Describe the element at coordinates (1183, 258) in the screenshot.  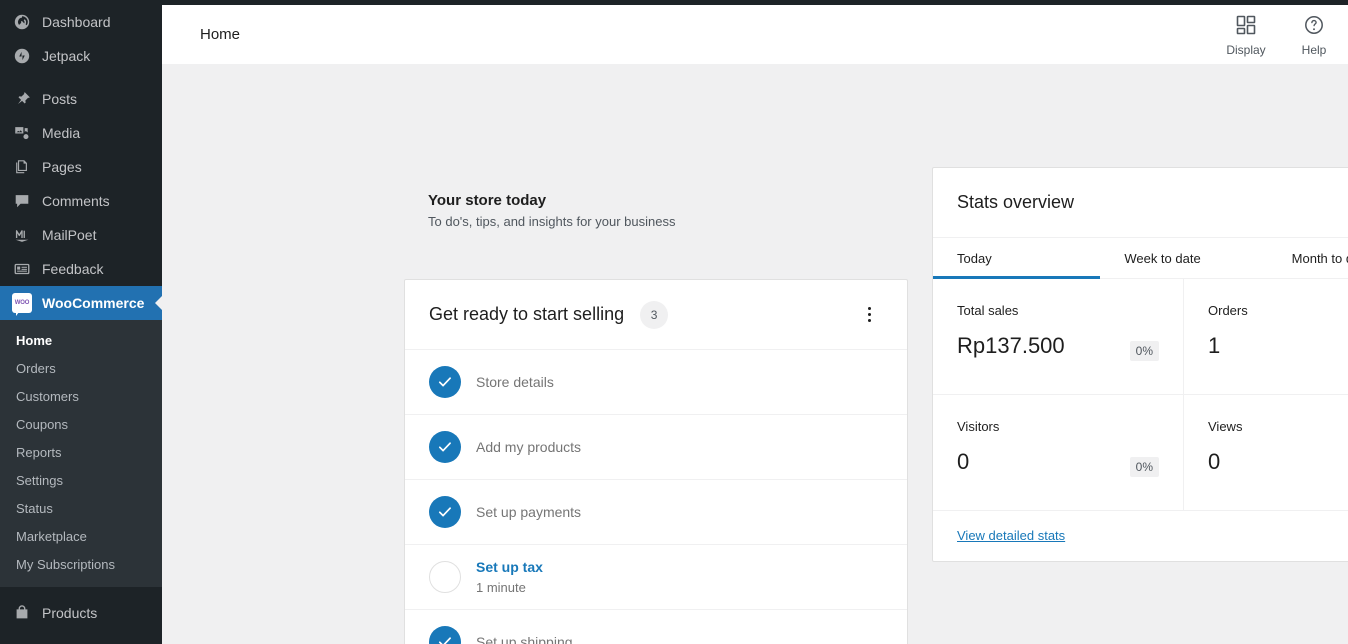
I see `tab-week-to-date: Week to date` at that location.